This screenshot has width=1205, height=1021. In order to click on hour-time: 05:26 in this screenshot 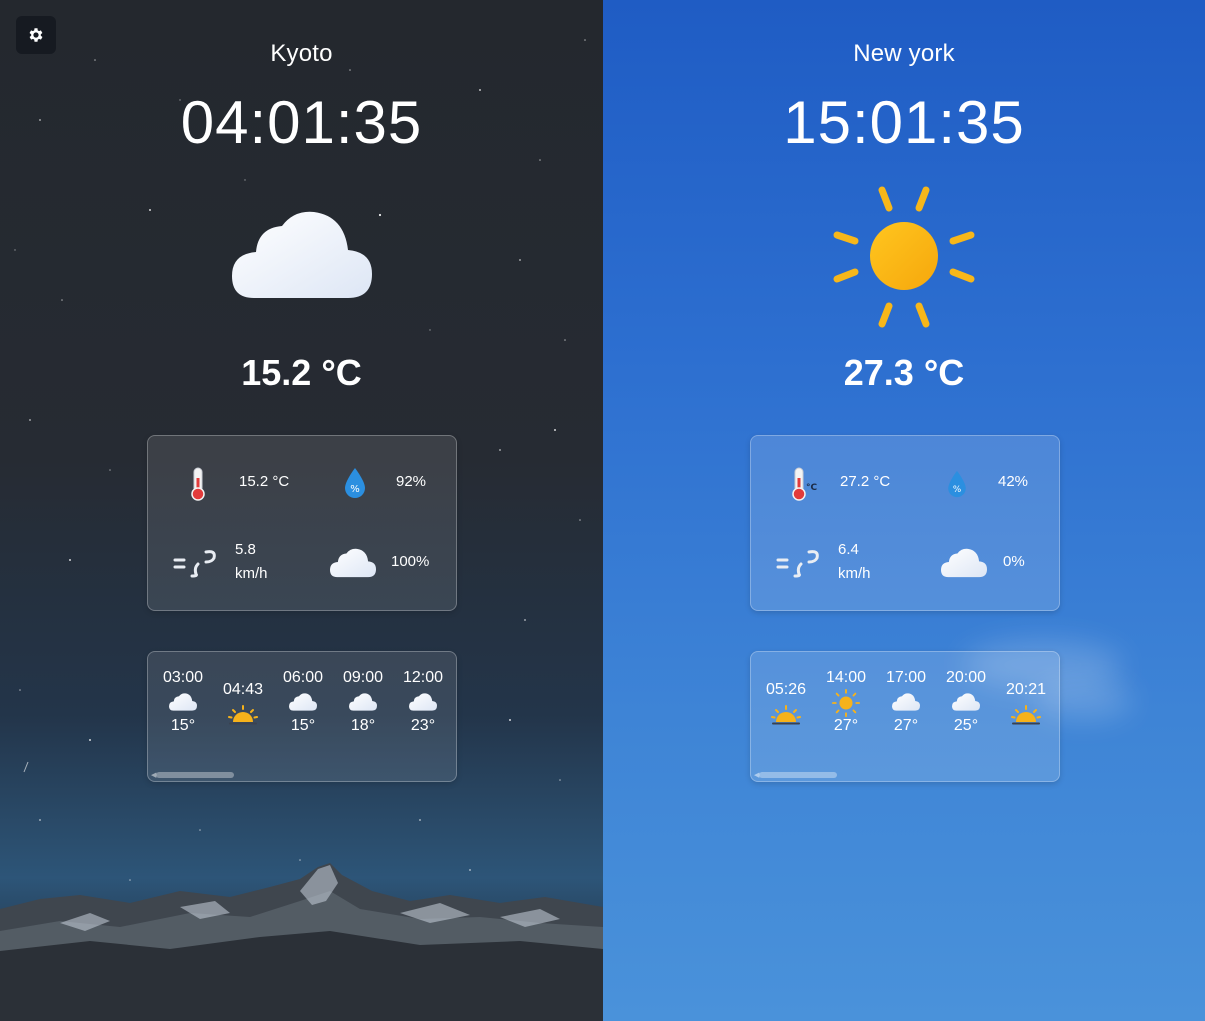, I will do `click(786, 689)`.